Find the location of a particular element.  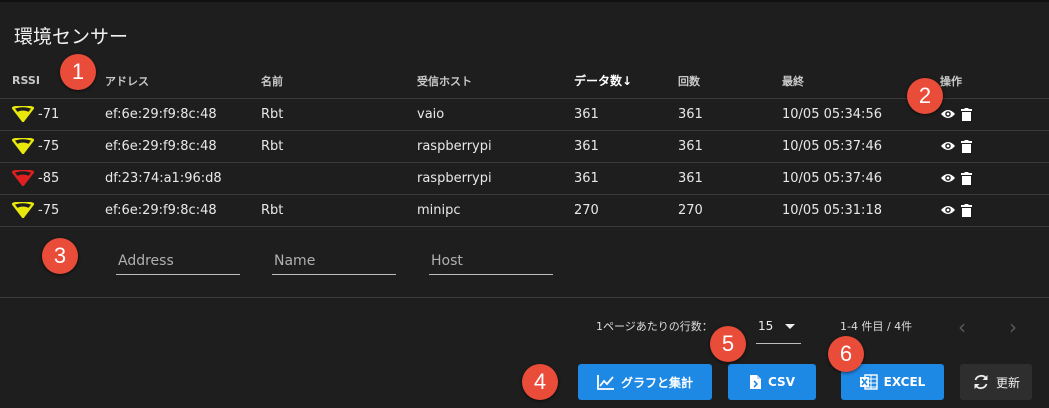

page-range-text: 1-4 件目 / 4件 is located at coordinates (876, 326).